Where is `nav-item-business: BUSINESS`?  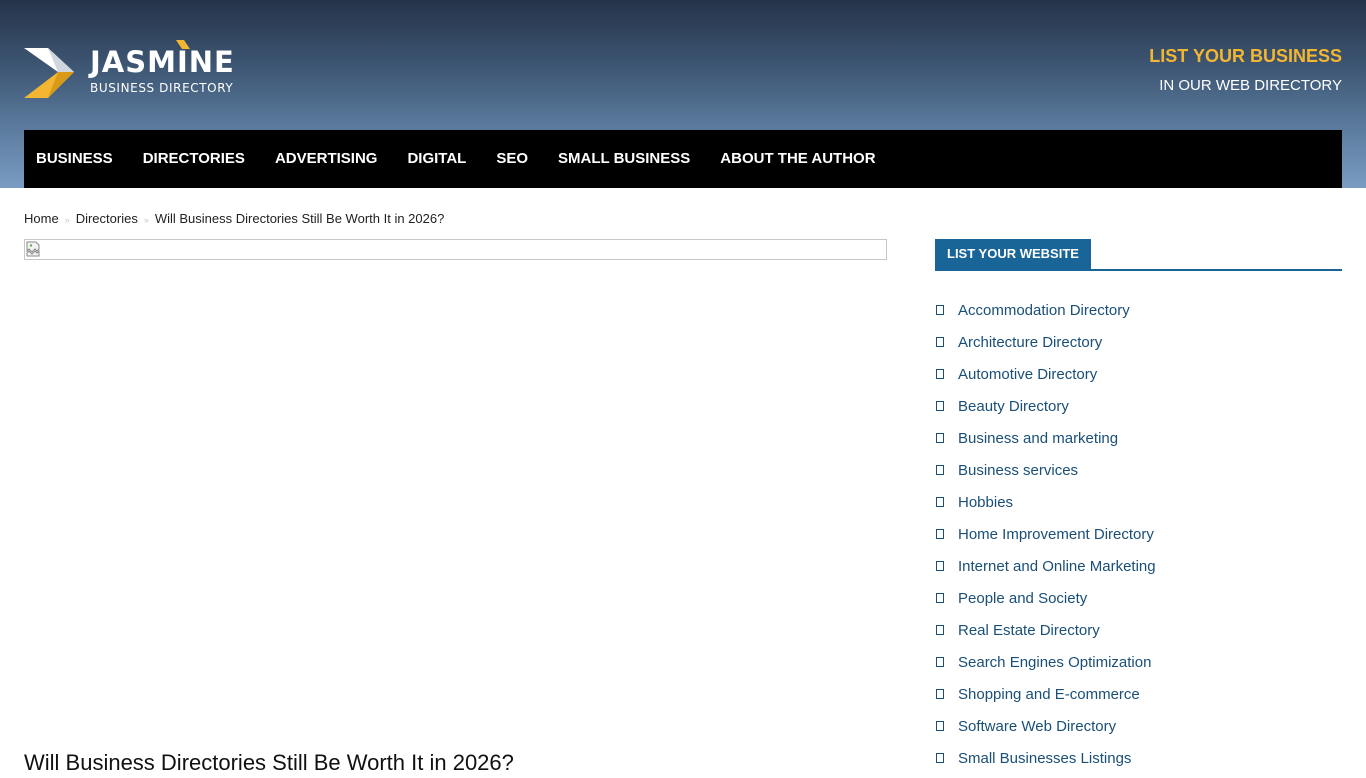
nav-item-business: BUSINESS is located at coordinates (74, 159).